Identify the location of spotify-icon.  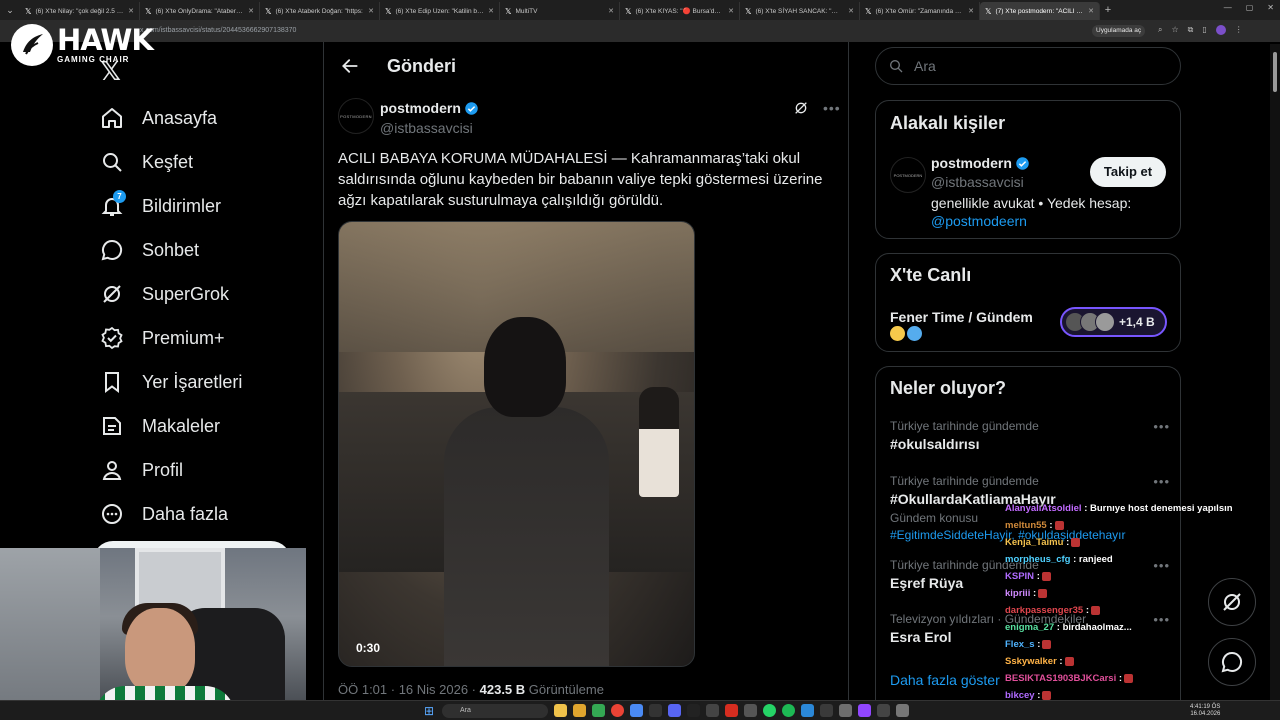
(788, 710).